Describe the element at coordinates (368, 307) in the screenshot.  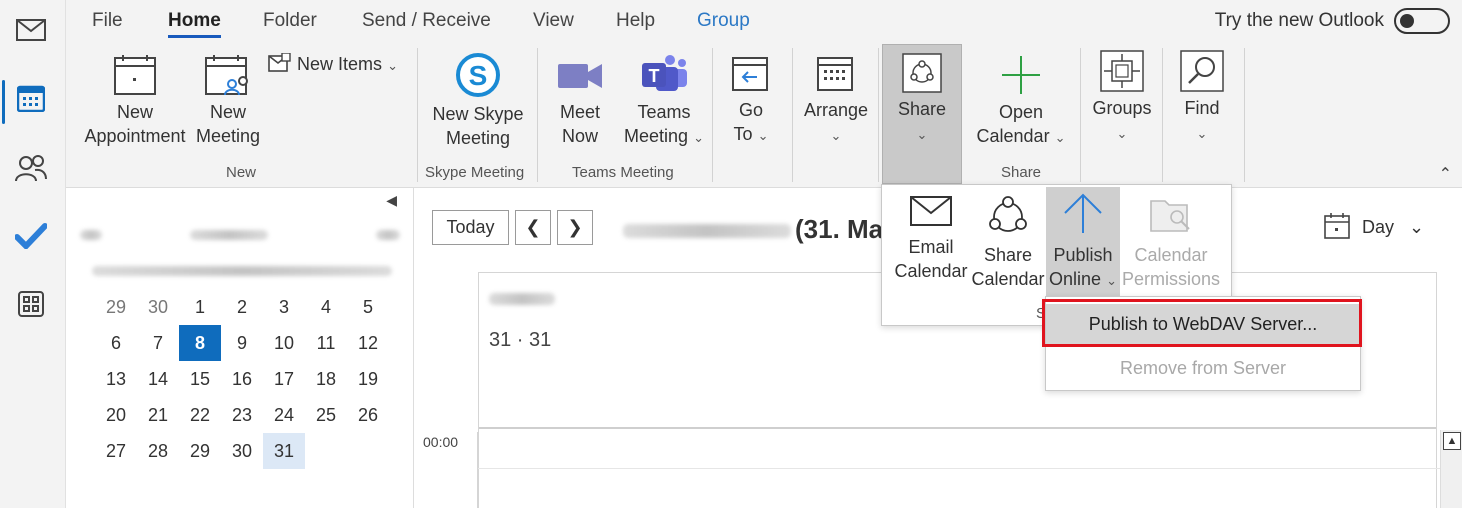
I see `calendar-day: 5` at that location.